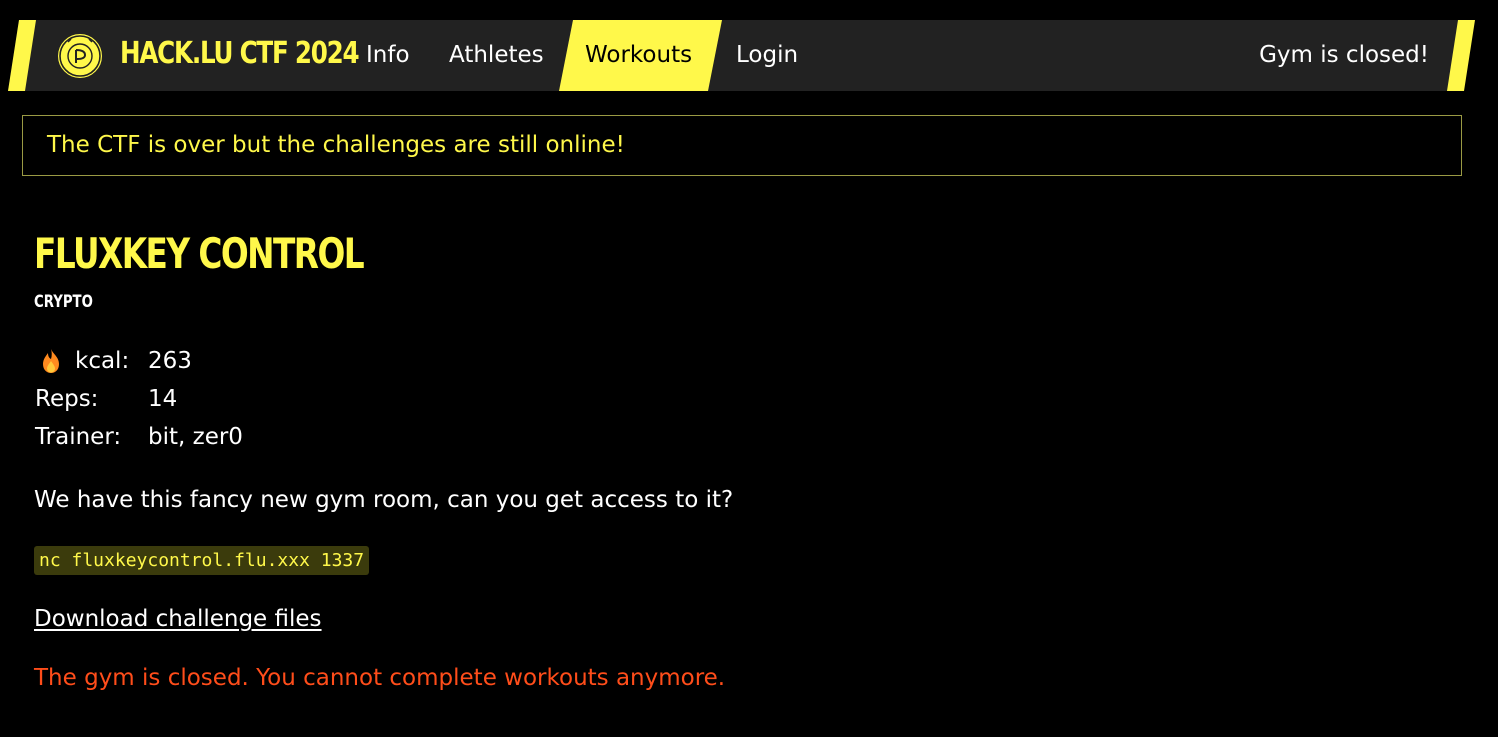  What do you see at coordinates (63, 302) in the screenshot?
I see `challenge-category: CRYPTO` at bounding box center [63, 302].